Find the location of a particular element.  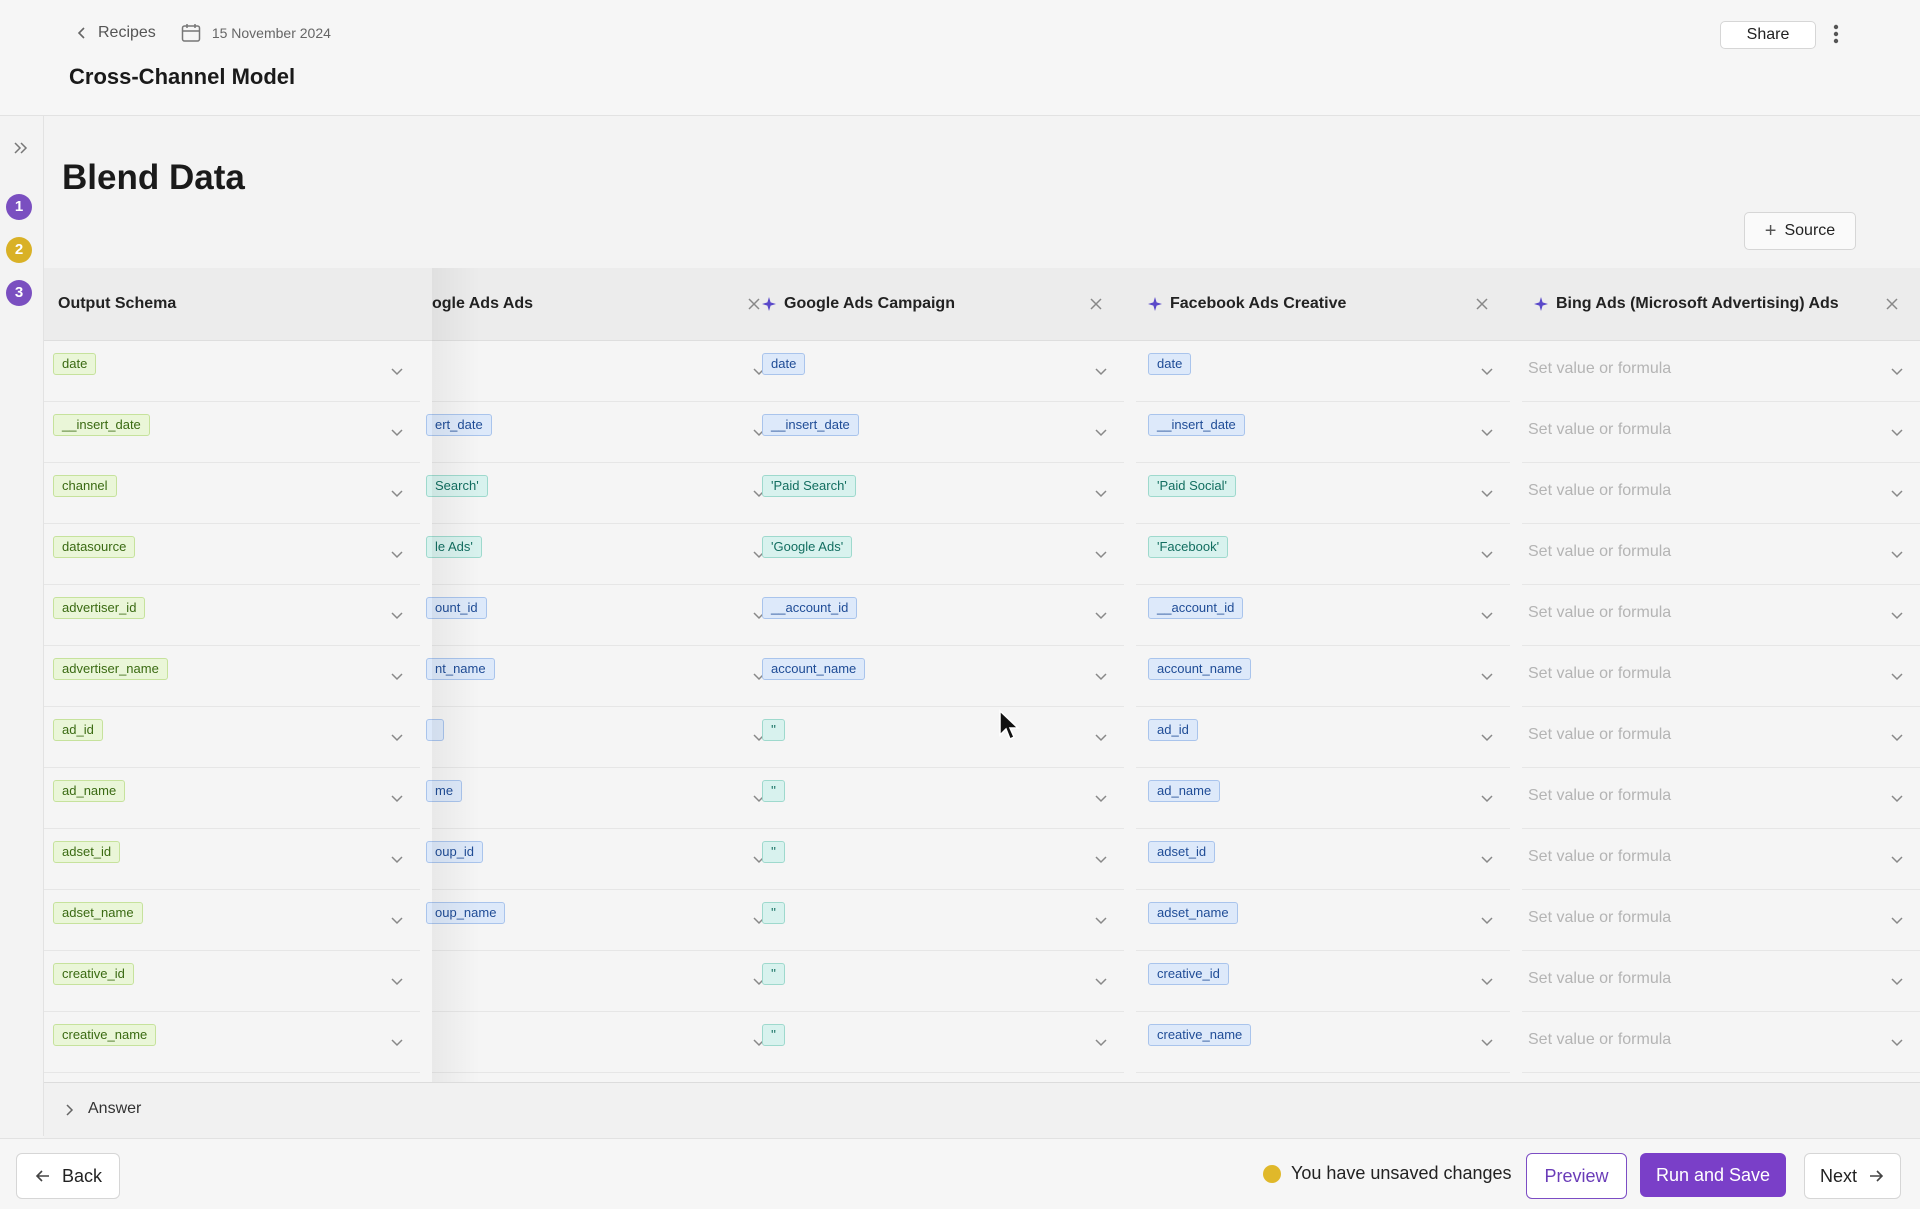

mapping-cell: adset_name is located at coordinates (1323, 920).